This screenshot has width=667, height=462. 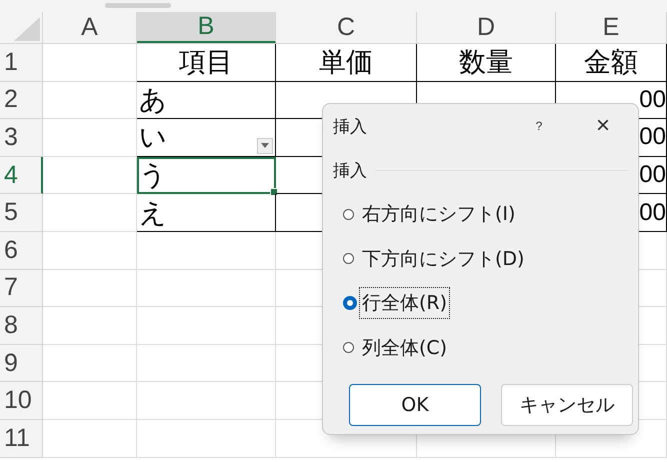 What do you see at coordinates (21, 101) in the screenshot?
I see `row-header: 2` at bounding box center [21, 101].